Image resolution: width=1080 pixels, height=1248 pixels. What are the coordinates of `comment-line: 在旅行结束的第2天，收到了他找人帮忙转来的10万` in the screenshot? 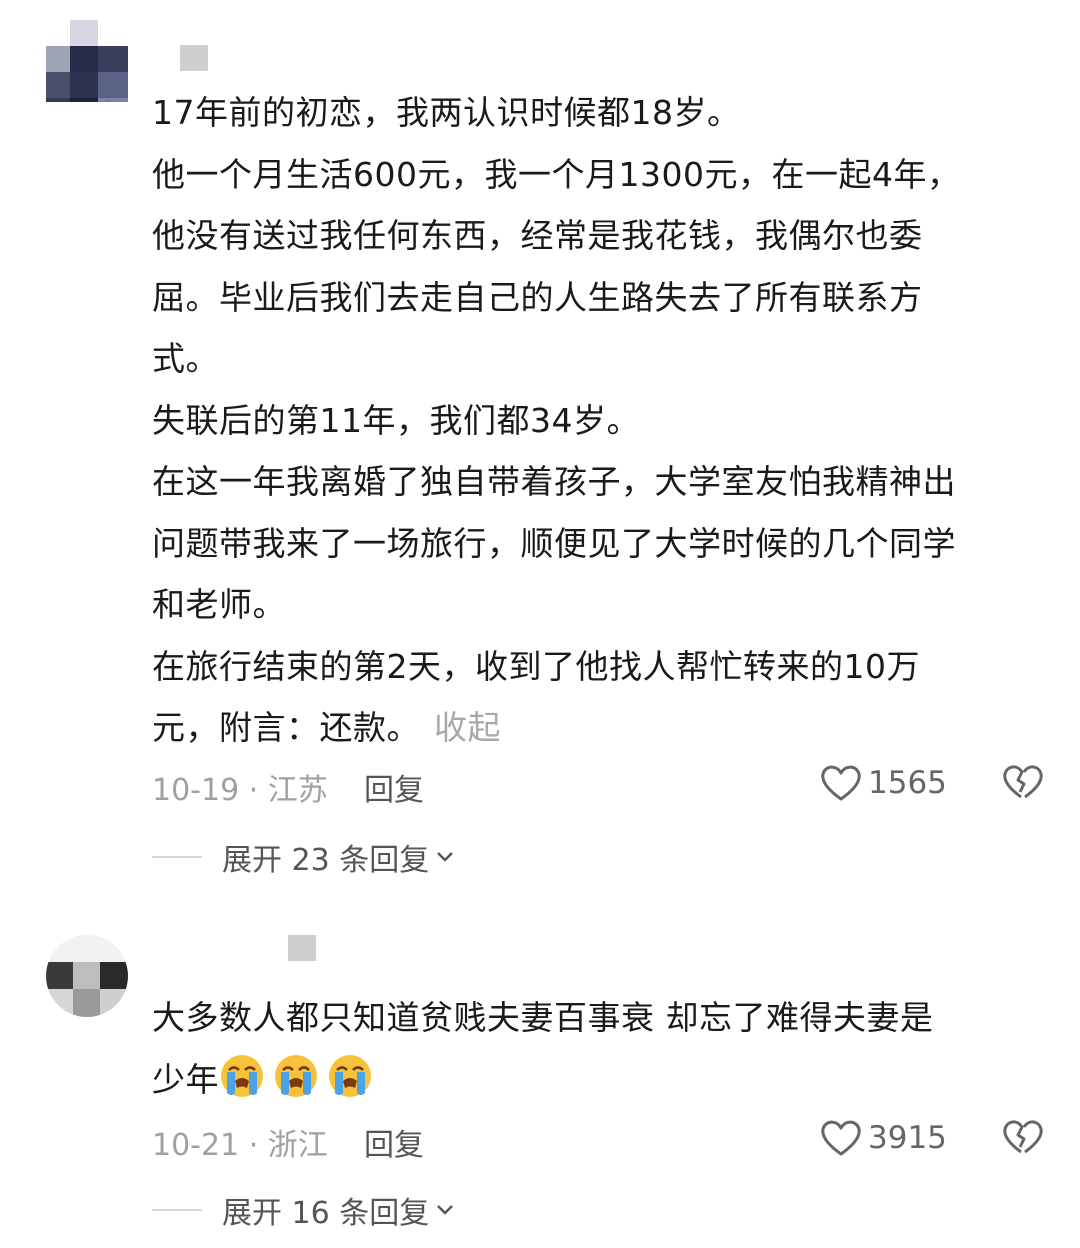 It's located at (536, 666).